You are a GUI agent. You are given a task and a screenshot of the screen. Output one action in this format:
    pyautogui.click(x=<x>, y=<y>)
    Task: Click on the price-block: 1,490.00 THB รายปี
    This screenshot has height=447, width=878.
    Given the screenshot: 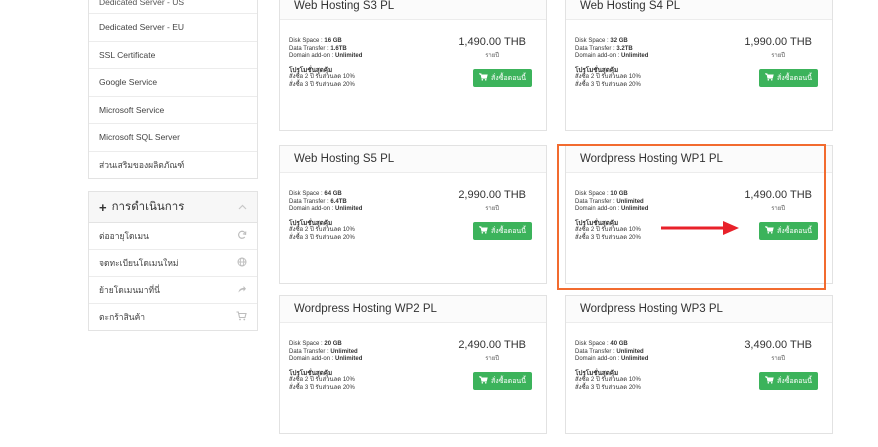 What is the action you would take?
    pyautogui.click(x=492, y=48)
    